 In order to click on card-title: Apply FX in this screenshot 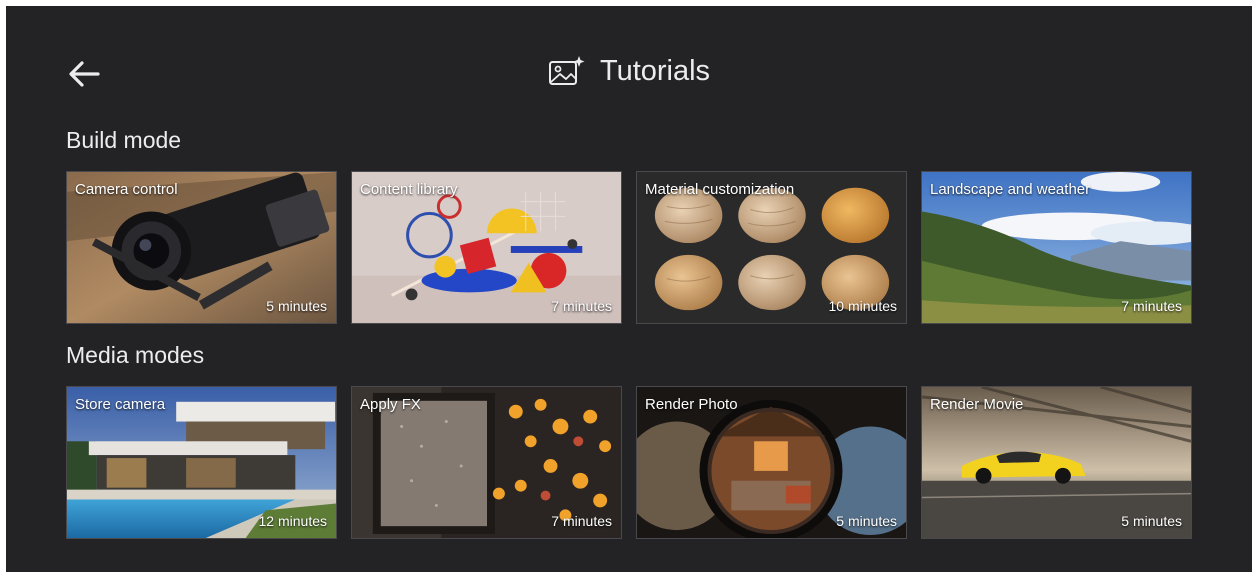, I will do `click(390, 404)`.